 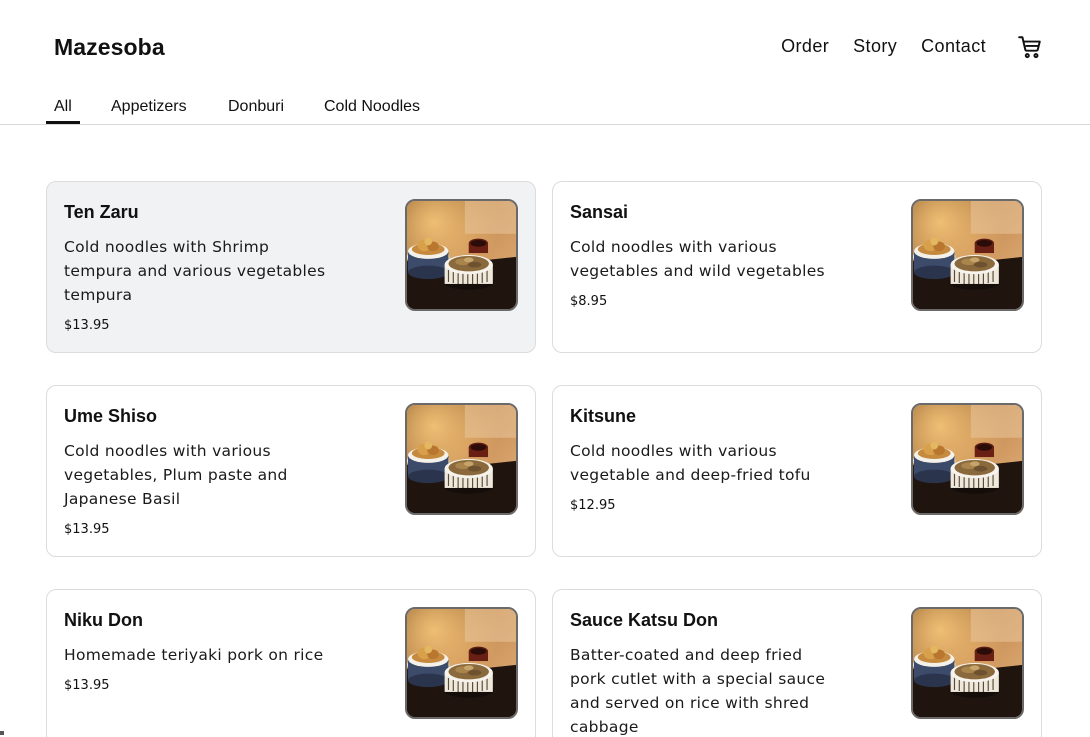 I want to click on main-nav: Order Story Contact, so click(x=883, y=46).